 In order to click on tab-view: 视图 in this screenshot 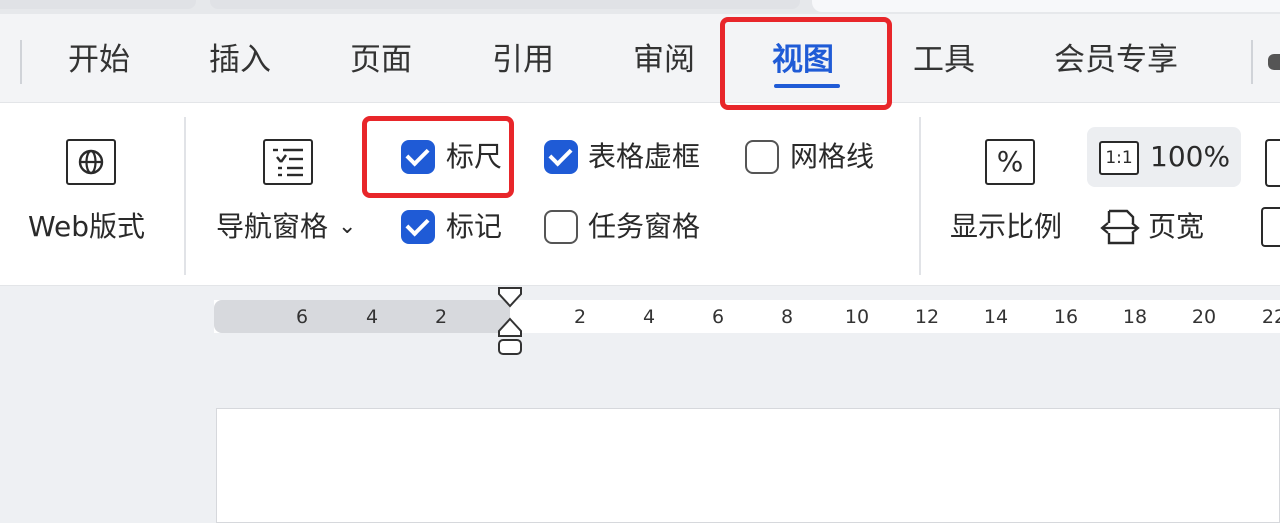, I will do `click(803, 60)`.